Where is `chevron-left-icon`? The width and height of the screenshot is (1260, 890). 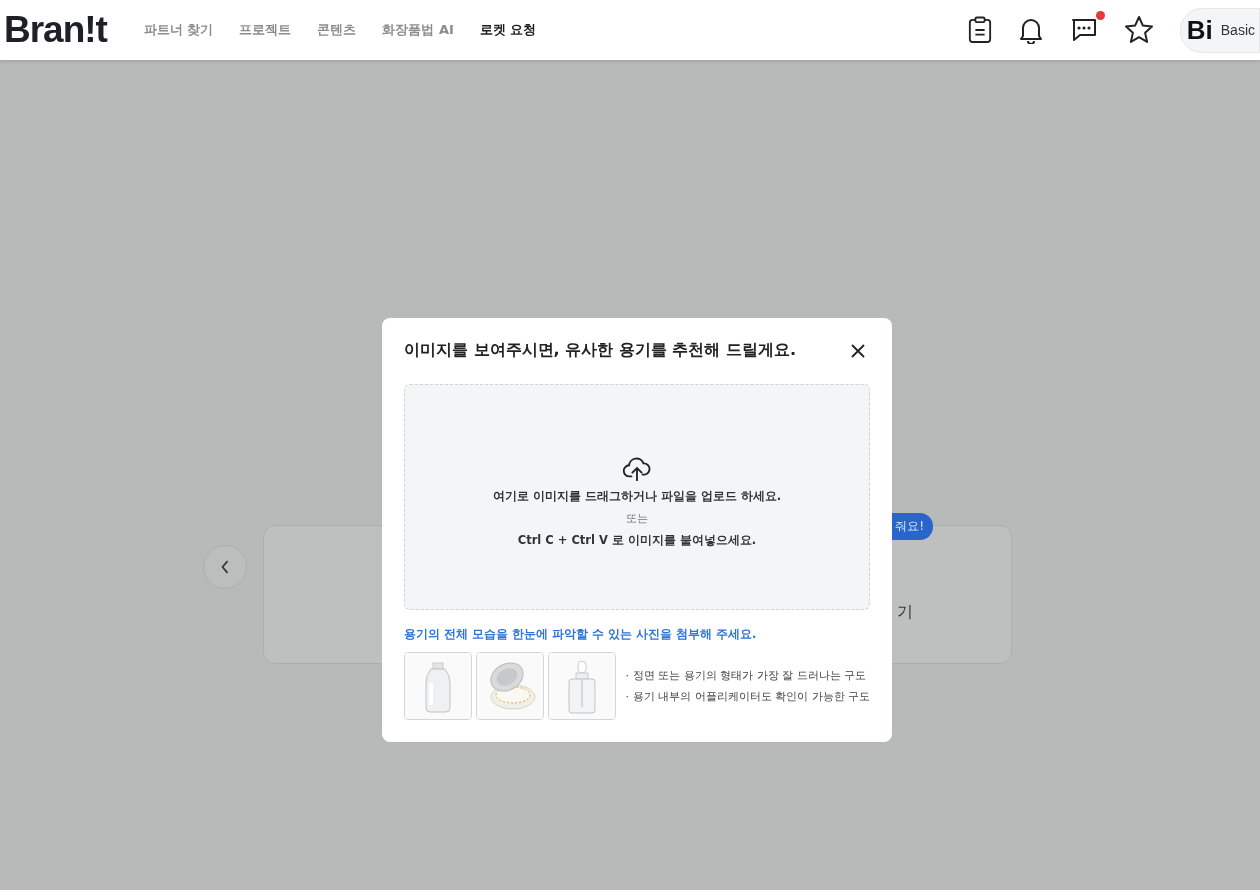
chevron-left-icon is located at coordinates (225, 567).